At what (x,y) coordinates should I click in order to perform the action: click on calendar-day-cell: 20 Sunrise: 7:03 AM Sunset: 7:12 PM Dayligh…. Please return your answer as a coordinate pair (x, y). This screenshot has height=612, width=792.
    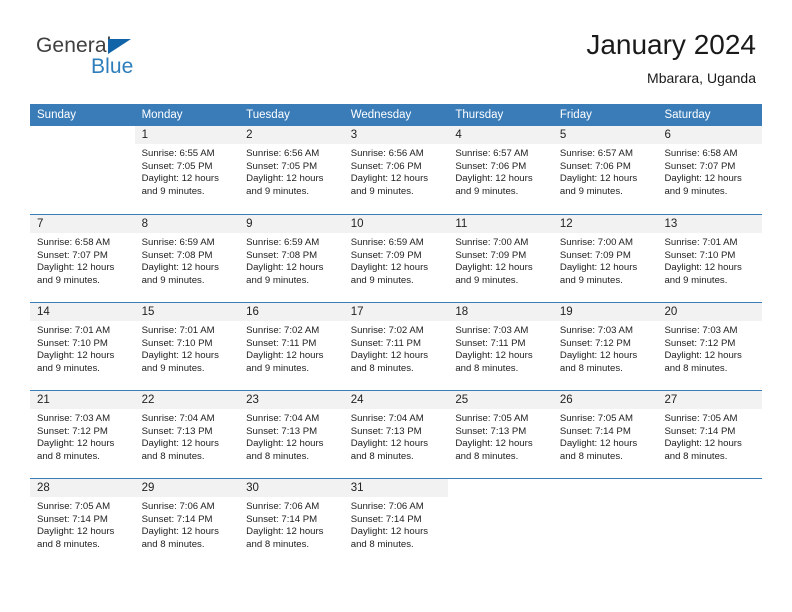
    Looking at the image, I should click on (710, 346).